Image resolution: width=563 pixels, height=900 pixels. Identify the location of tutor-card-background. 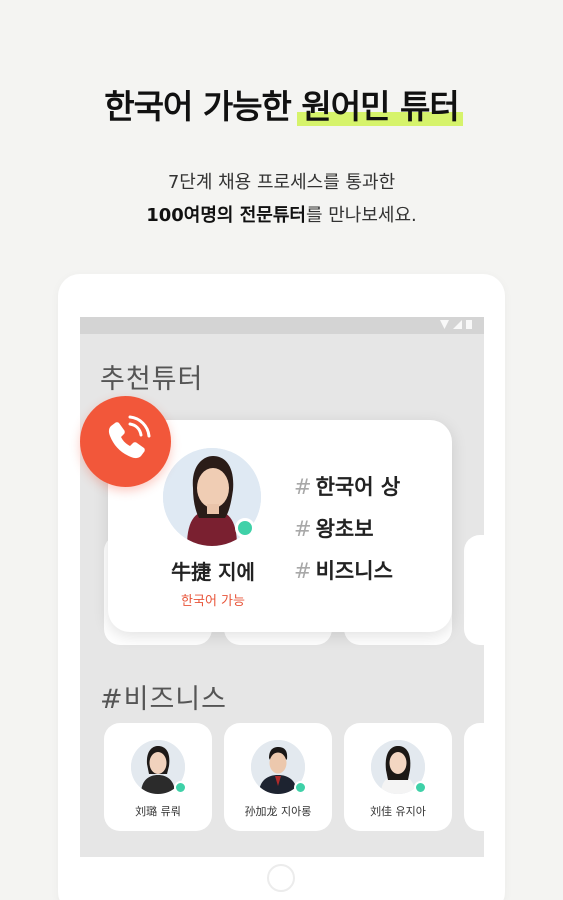
(474, 590).